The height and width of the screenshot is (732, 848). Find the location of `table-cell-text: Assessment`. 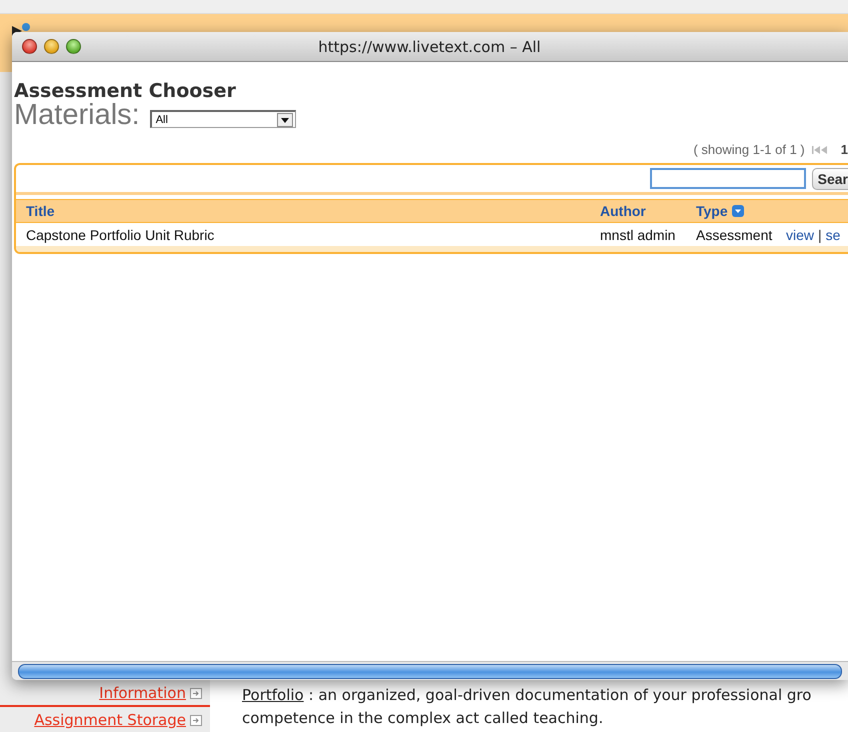

table-cell-text: Assessment is located at coordinates (735, 234).